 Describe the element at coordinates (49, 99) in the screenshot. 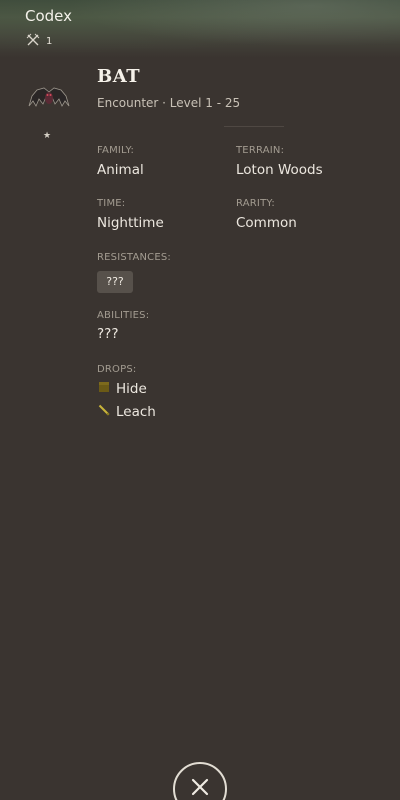

I see `bat-sprite-icon` at that location.